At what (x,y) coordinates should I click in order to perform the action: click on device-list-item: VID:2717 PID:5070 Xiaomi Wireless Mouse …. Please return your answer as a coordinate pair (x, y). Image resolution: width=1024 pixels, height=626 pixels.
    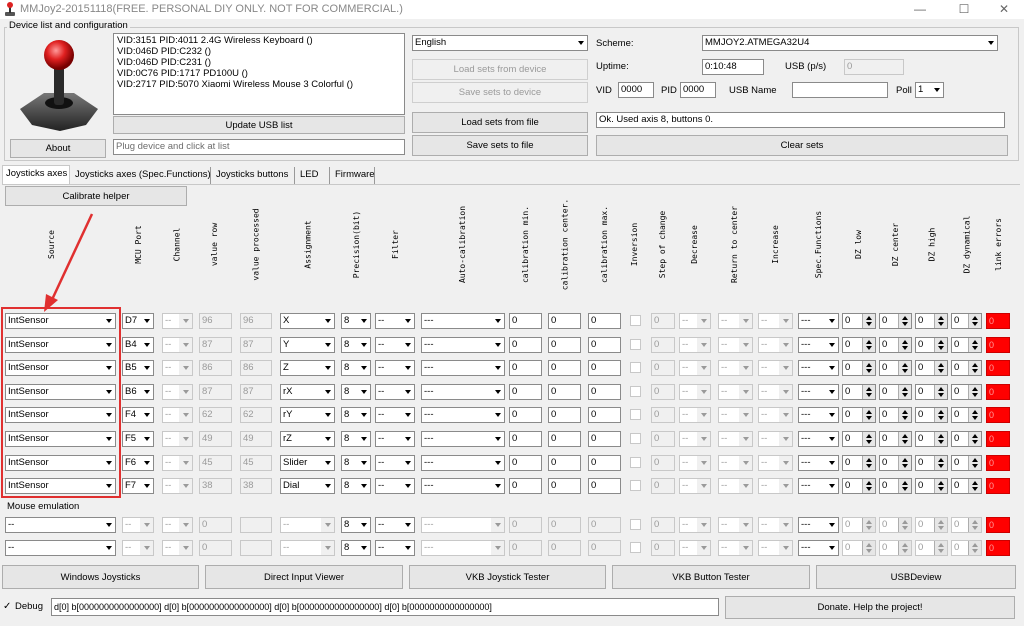
    Looking at the image, I should click on (259, 84).